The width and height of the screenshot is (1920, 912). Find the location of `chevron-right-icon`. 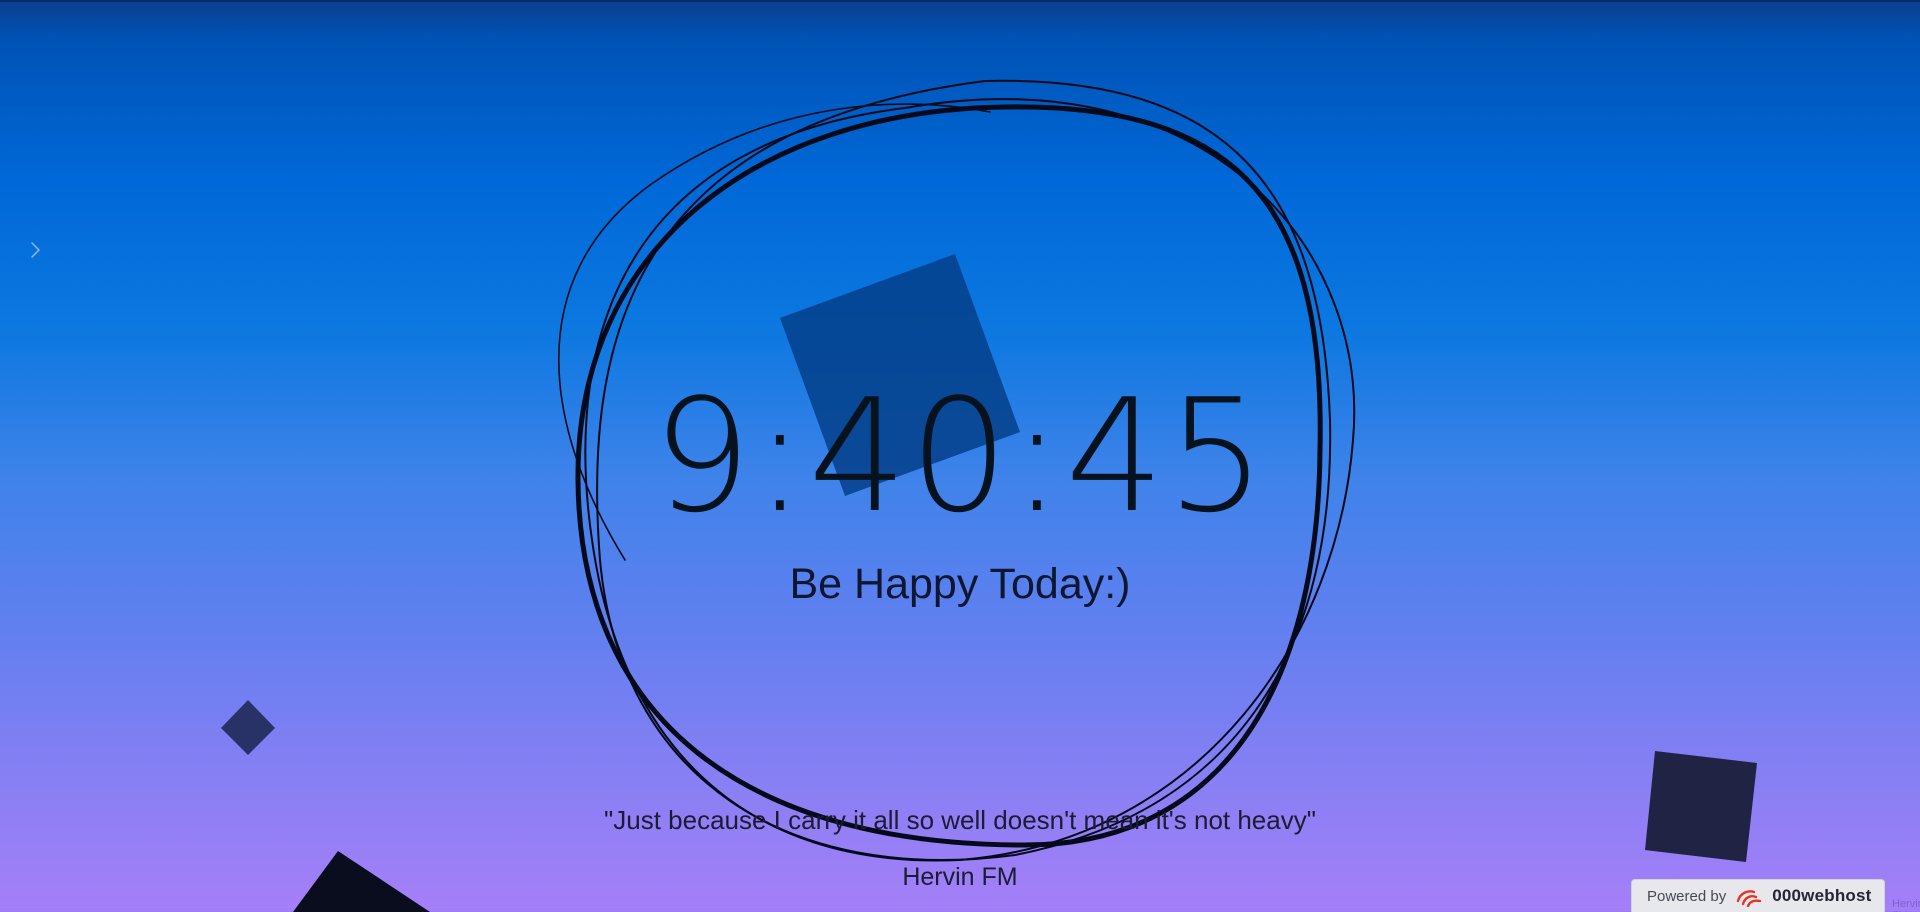

chevron-right-icon is located at coordinates (35, 250).